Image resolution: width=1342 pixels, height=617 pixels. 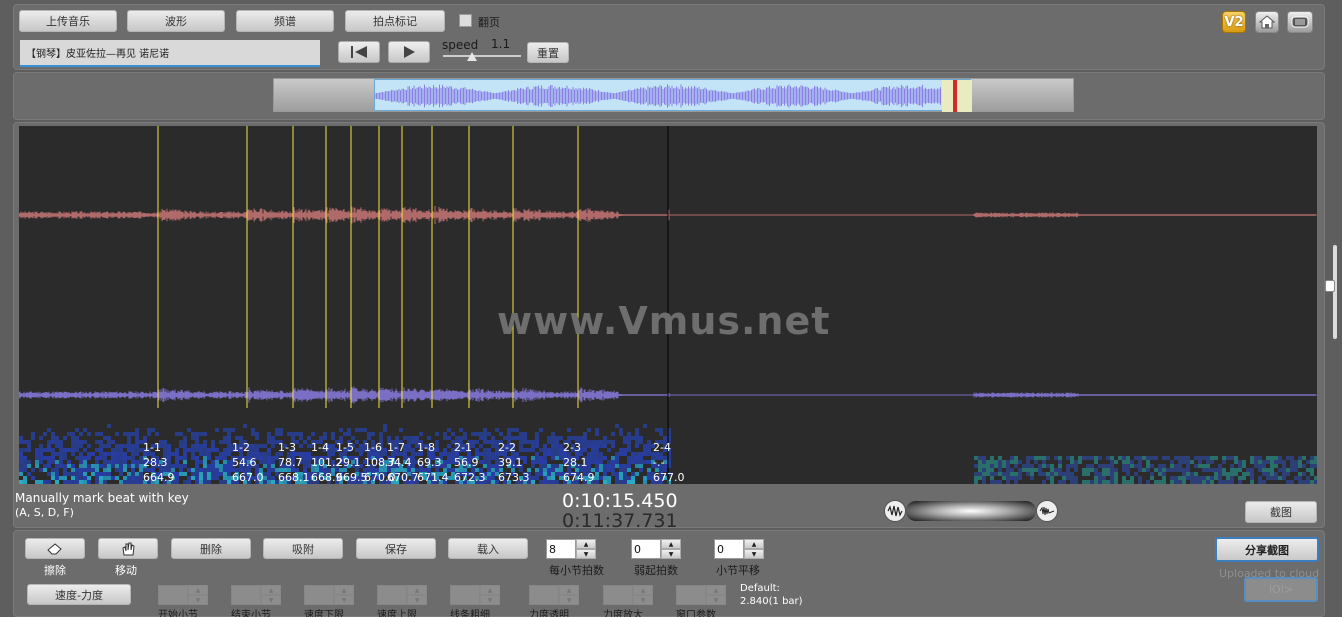 I want to click on zoom-in-wave-icon, so click(x=1047, y=511).